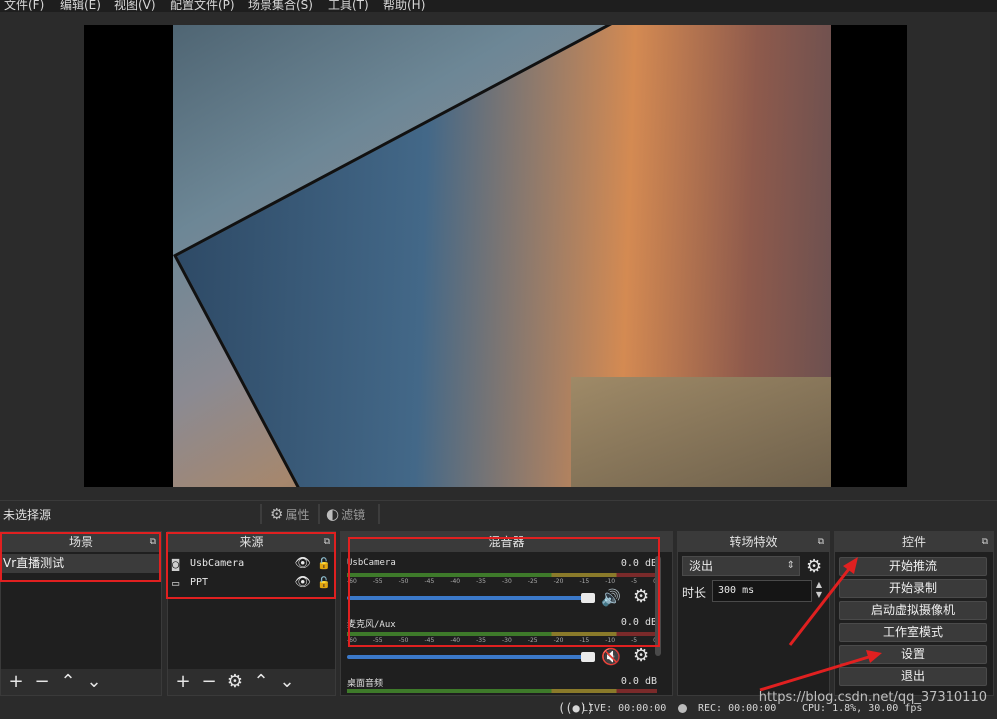 This screenshot has height=719, width=997. I want to click on watermark: https://blog.csdn.net/qq_37310110, so click(872, 697).